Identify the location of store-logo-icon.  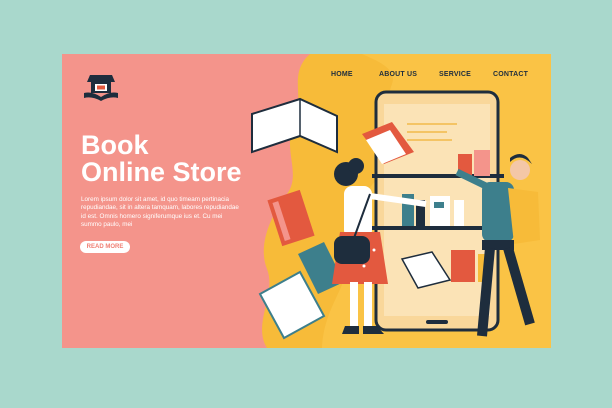
(101, 87).